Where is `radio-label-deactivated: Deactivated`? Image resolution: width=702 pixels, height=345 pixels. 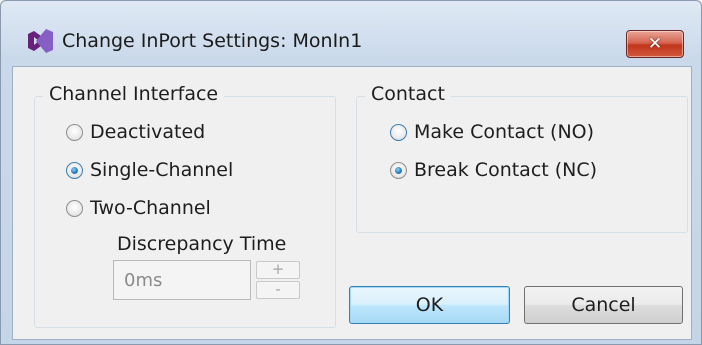 radio-label-deactivated: Deactivated is located at coordinates (148, 132).